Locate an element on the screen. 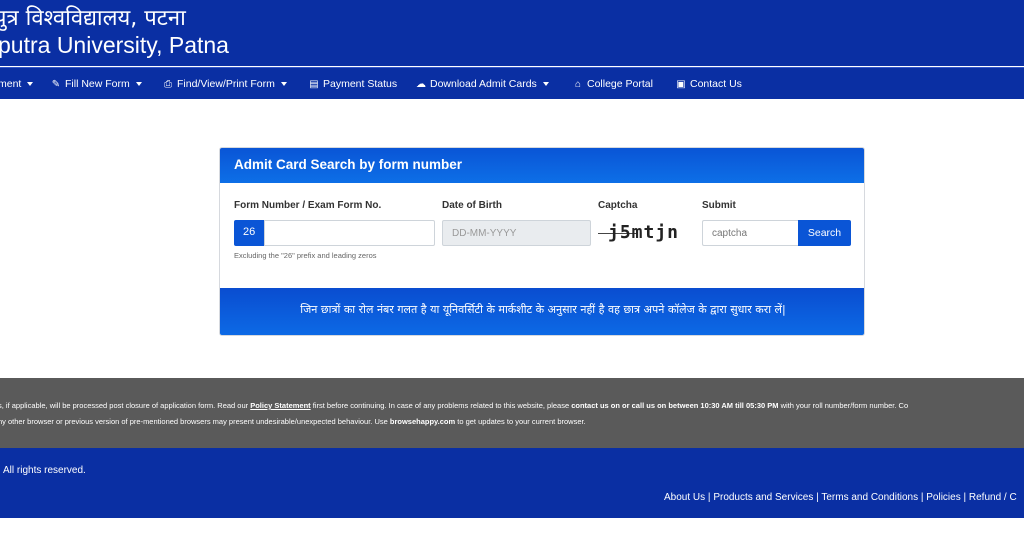 Image resolution: width=1024 pixels, height=536 pixels. institution-icon: ⌂ is located at coordinates (578, 84).